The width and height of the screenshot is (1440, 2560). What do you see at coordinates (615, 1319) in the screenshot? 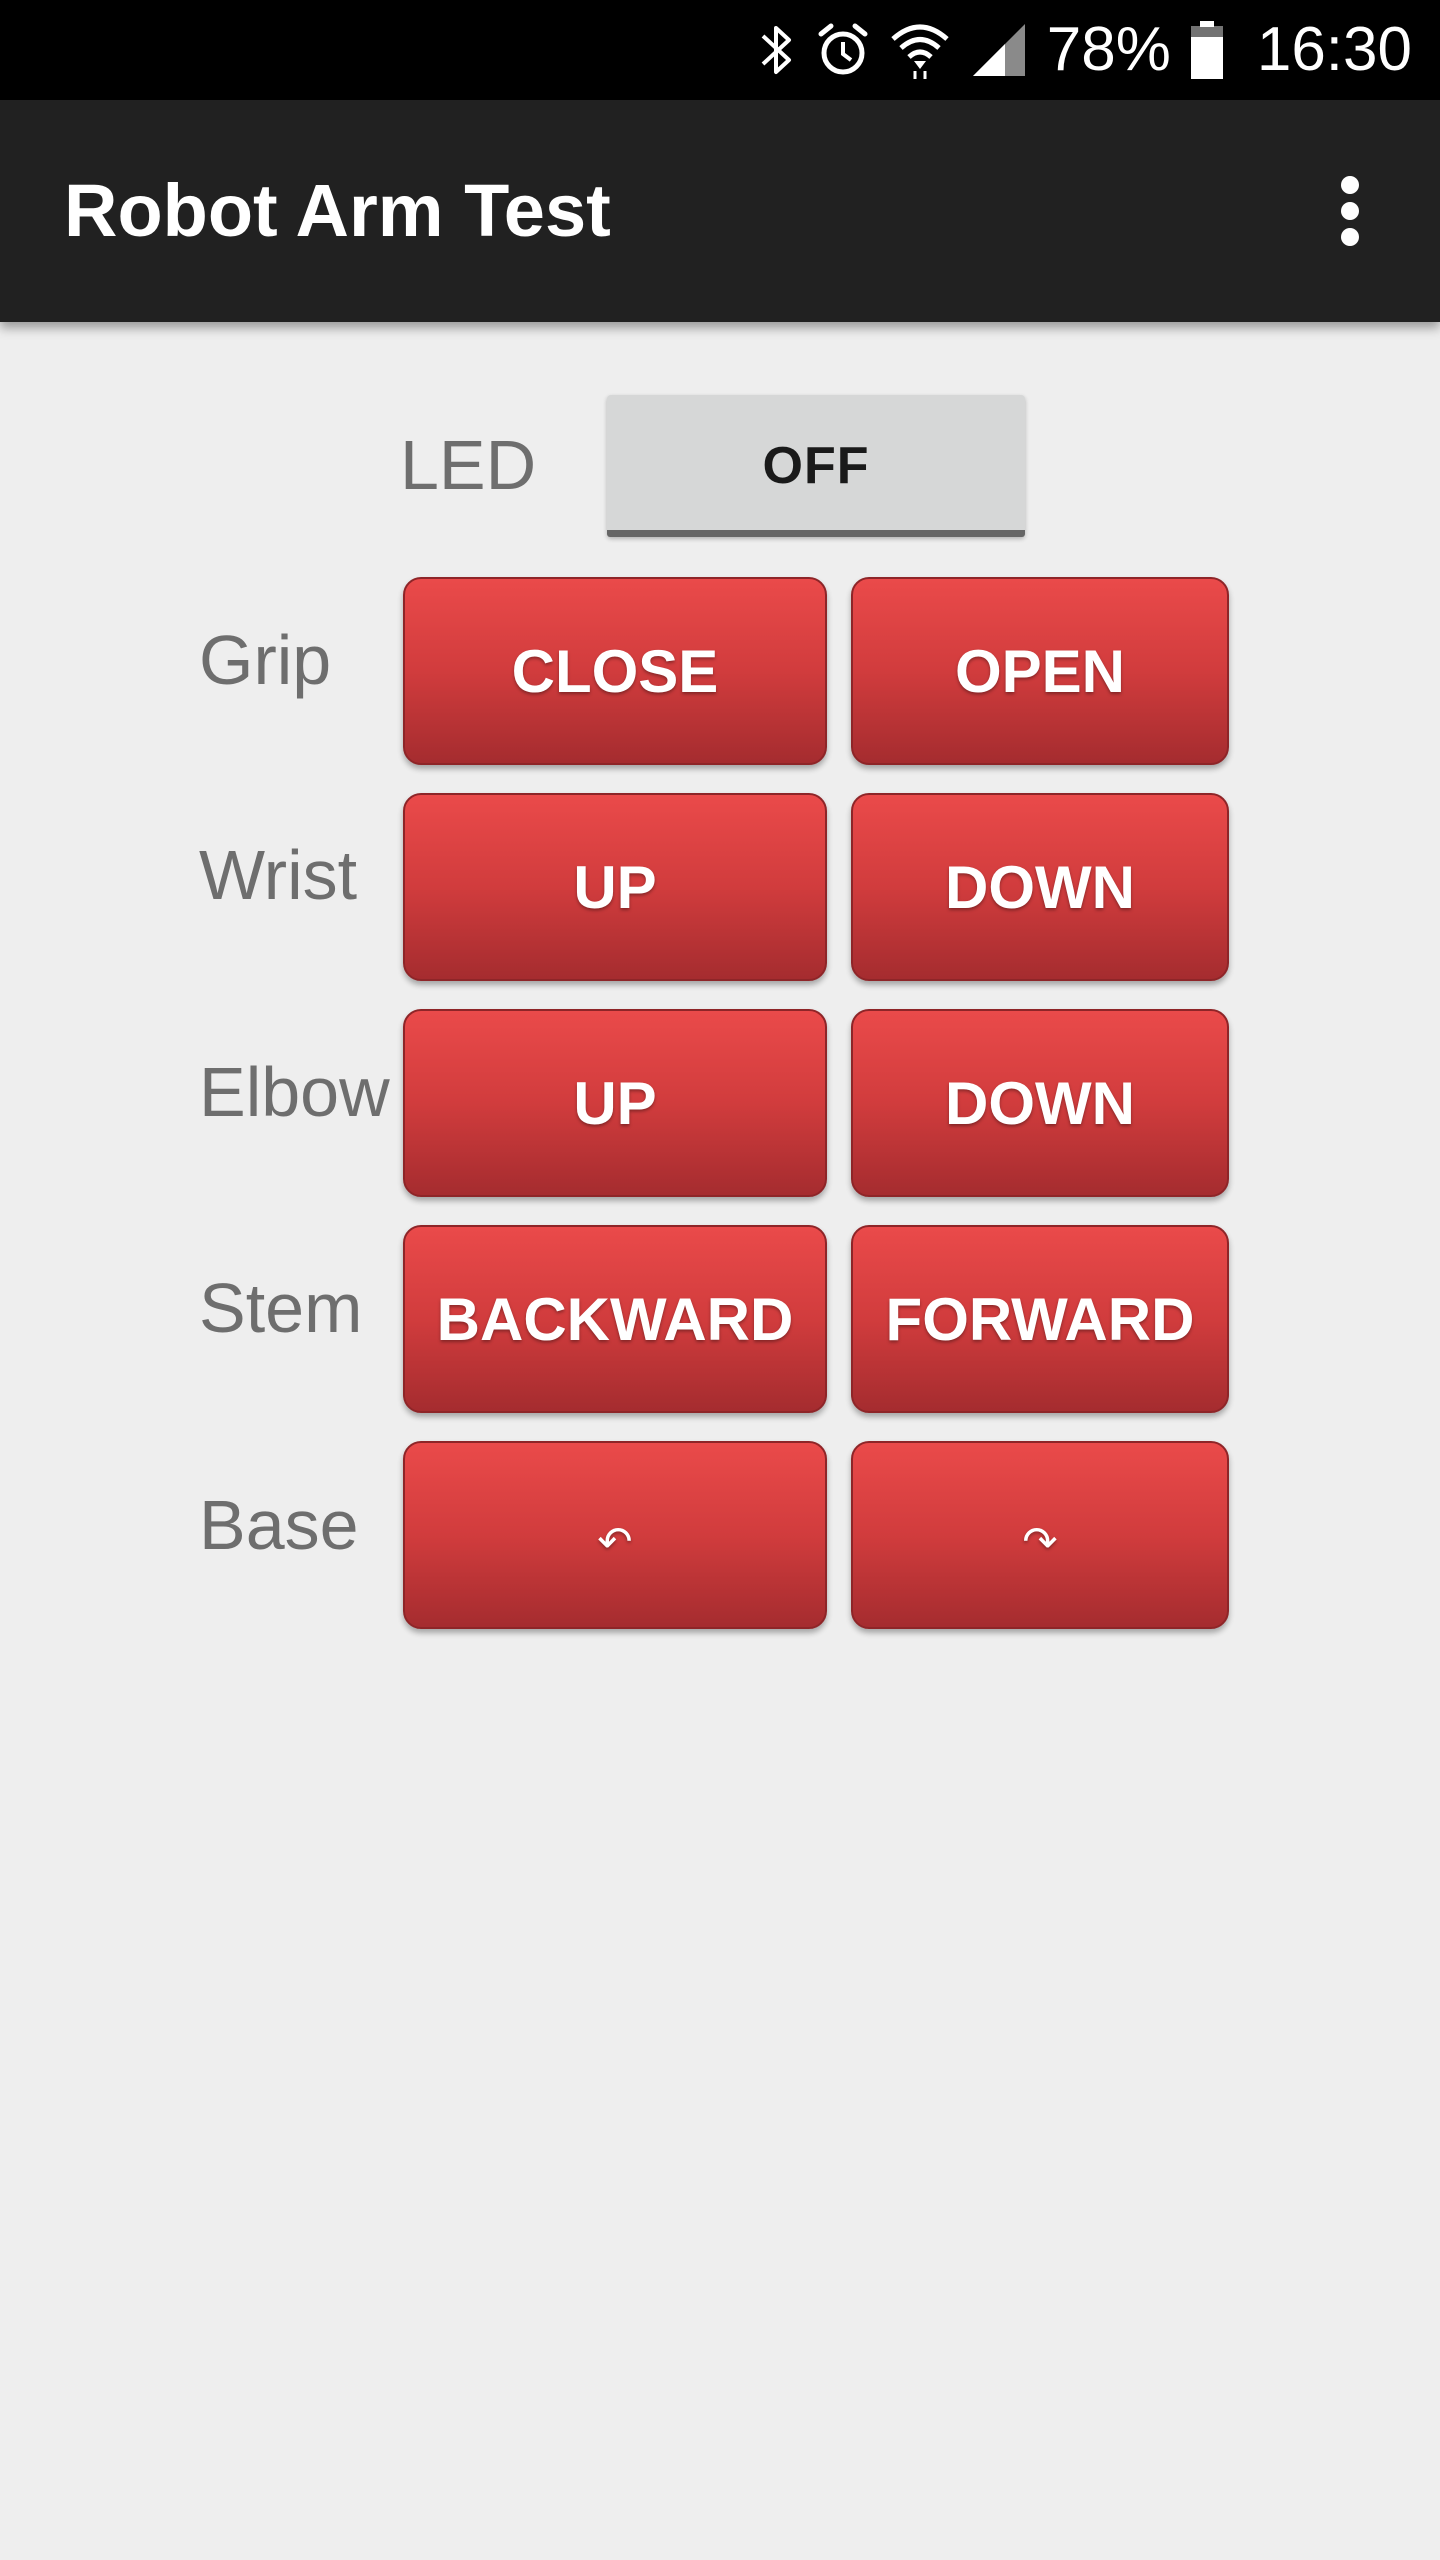
I see `stem-backward-button: BACKWARD` at bounding box center [615, 1319].